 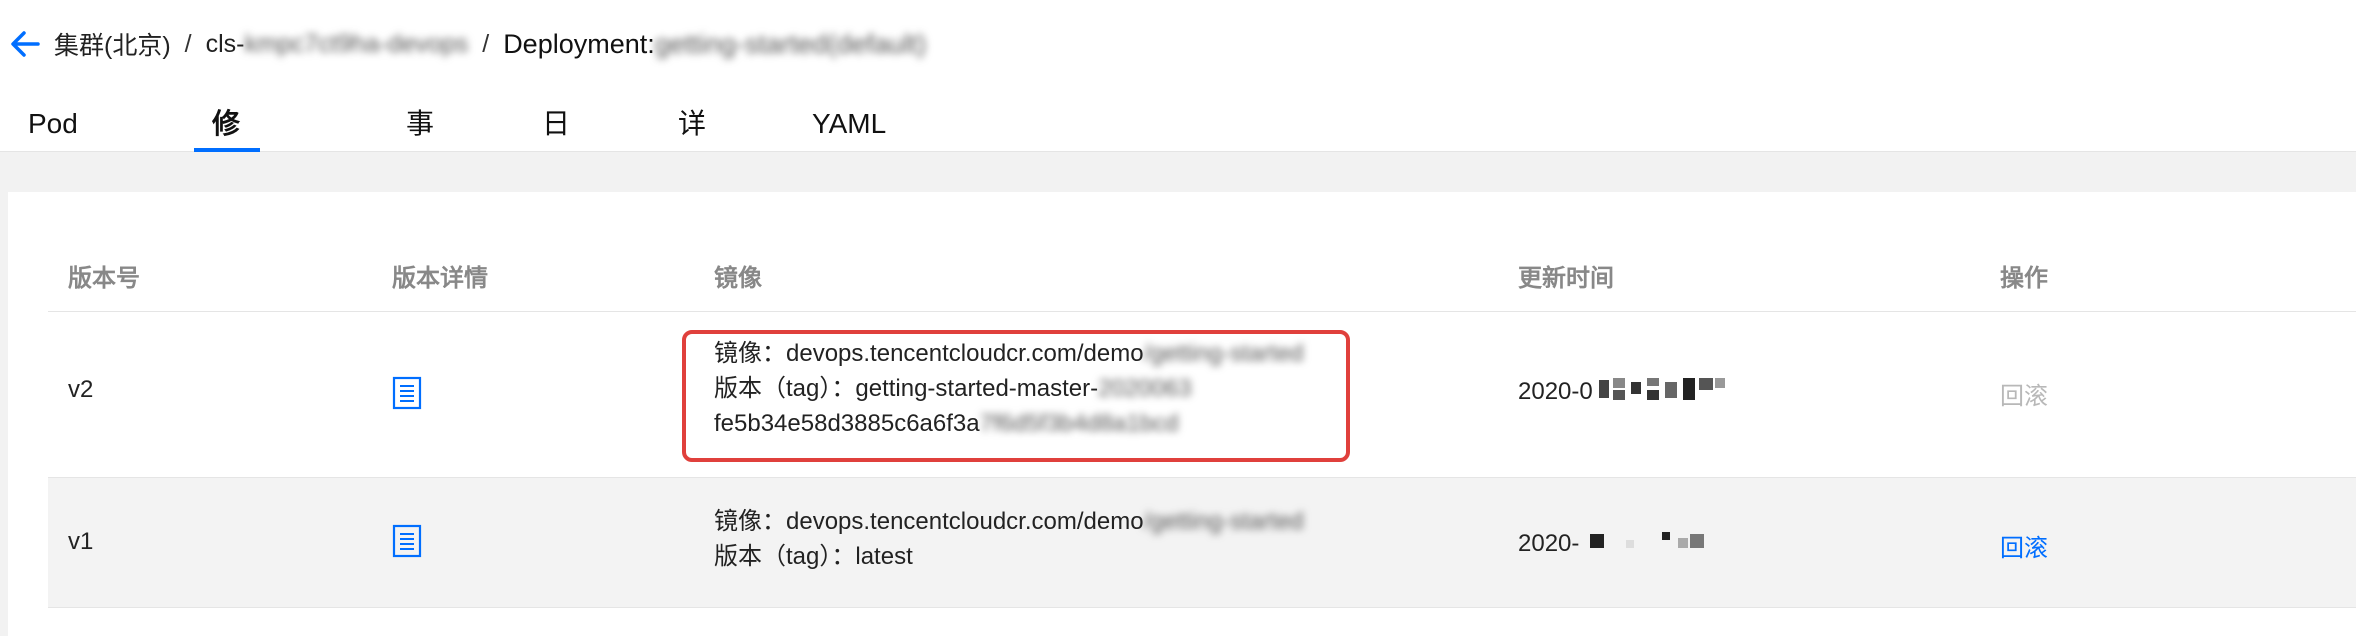 I want to click on tab-logs: 日志, so click(x=556, y=145).